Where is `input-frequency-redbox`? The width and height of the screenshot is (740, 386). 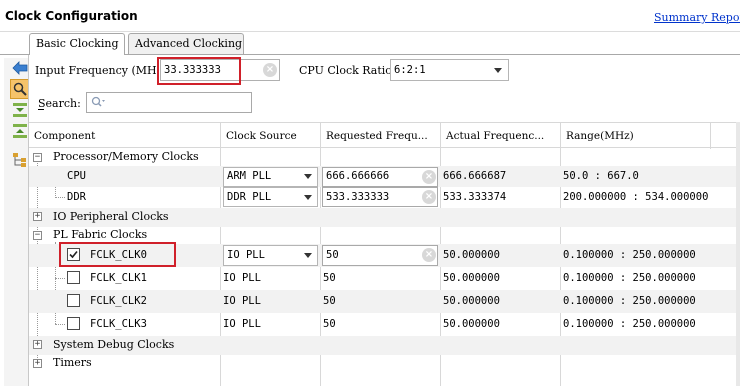 input-frequency-redbox is located at coordinates (199, 71).